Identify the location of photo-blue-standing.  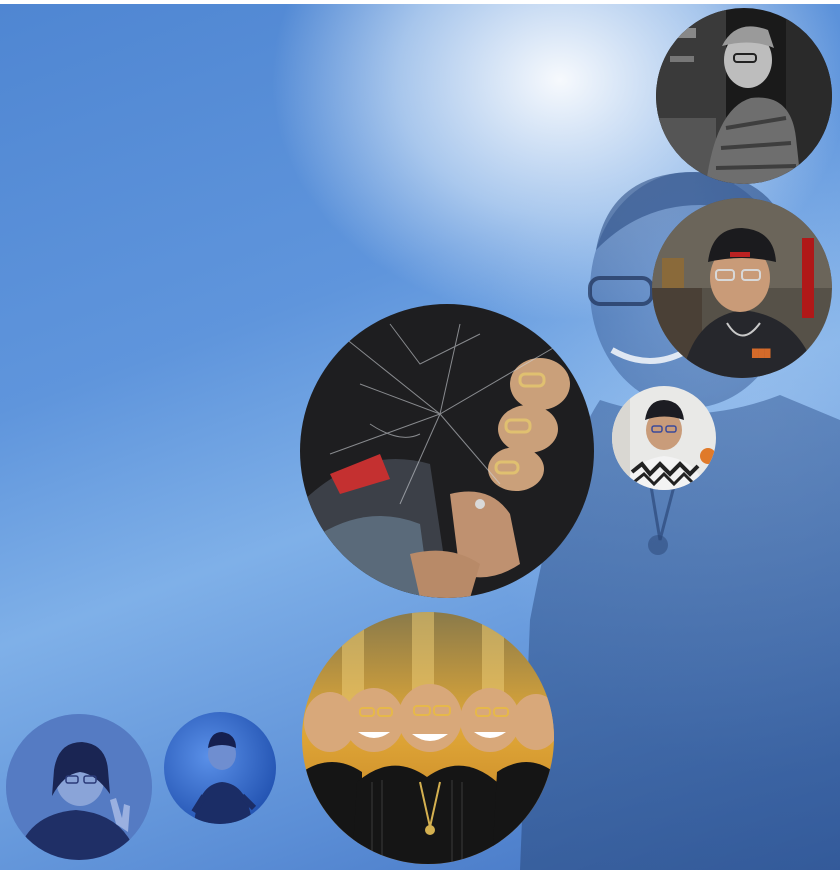
(220, 768).